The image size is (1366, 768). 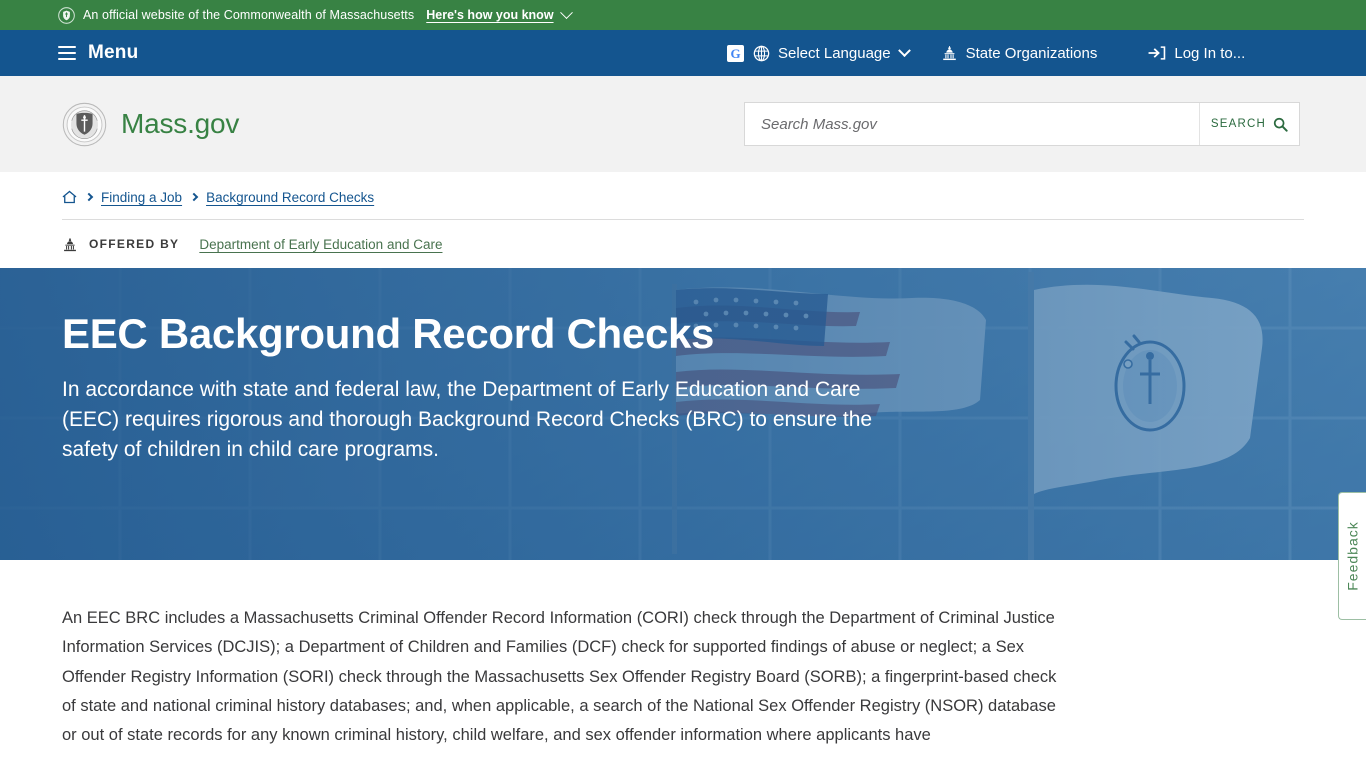 What do you see at coordinates (683, 124) in the screenshot?
I see `header-brand-band: Mass.gov SEARCH` at bounding box center [683, 124].